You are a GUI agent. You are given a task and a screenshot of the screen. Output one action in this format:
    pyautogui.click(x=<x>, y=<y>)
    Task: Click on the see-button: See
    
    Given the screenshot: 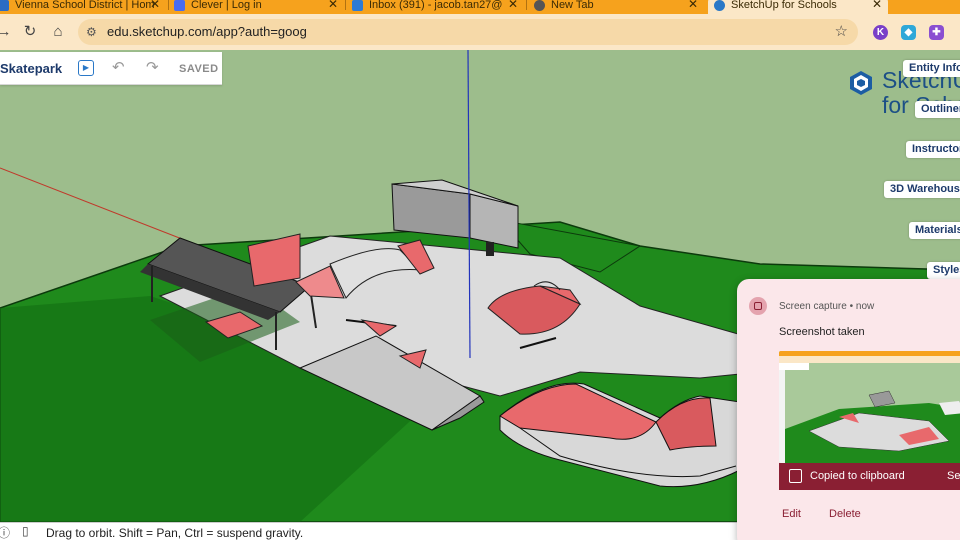 What is the action you would take?
    pyautogui.click(x=953, y=476)
    